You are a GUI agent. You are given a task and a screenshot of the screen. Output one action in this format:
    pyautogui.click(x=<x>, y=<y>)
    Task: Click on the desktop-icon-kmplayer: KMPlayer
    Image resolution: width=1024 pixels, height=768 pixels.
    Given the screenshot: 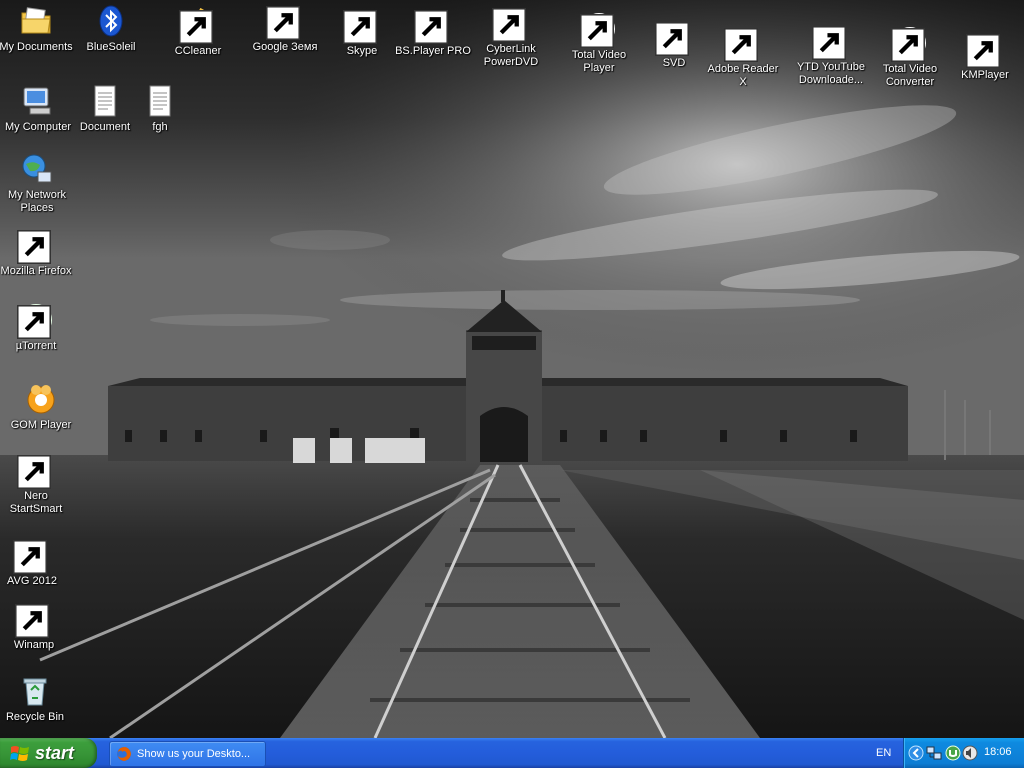 What is the action you would take?
    pyautogui.click(x=985, y=57)
    